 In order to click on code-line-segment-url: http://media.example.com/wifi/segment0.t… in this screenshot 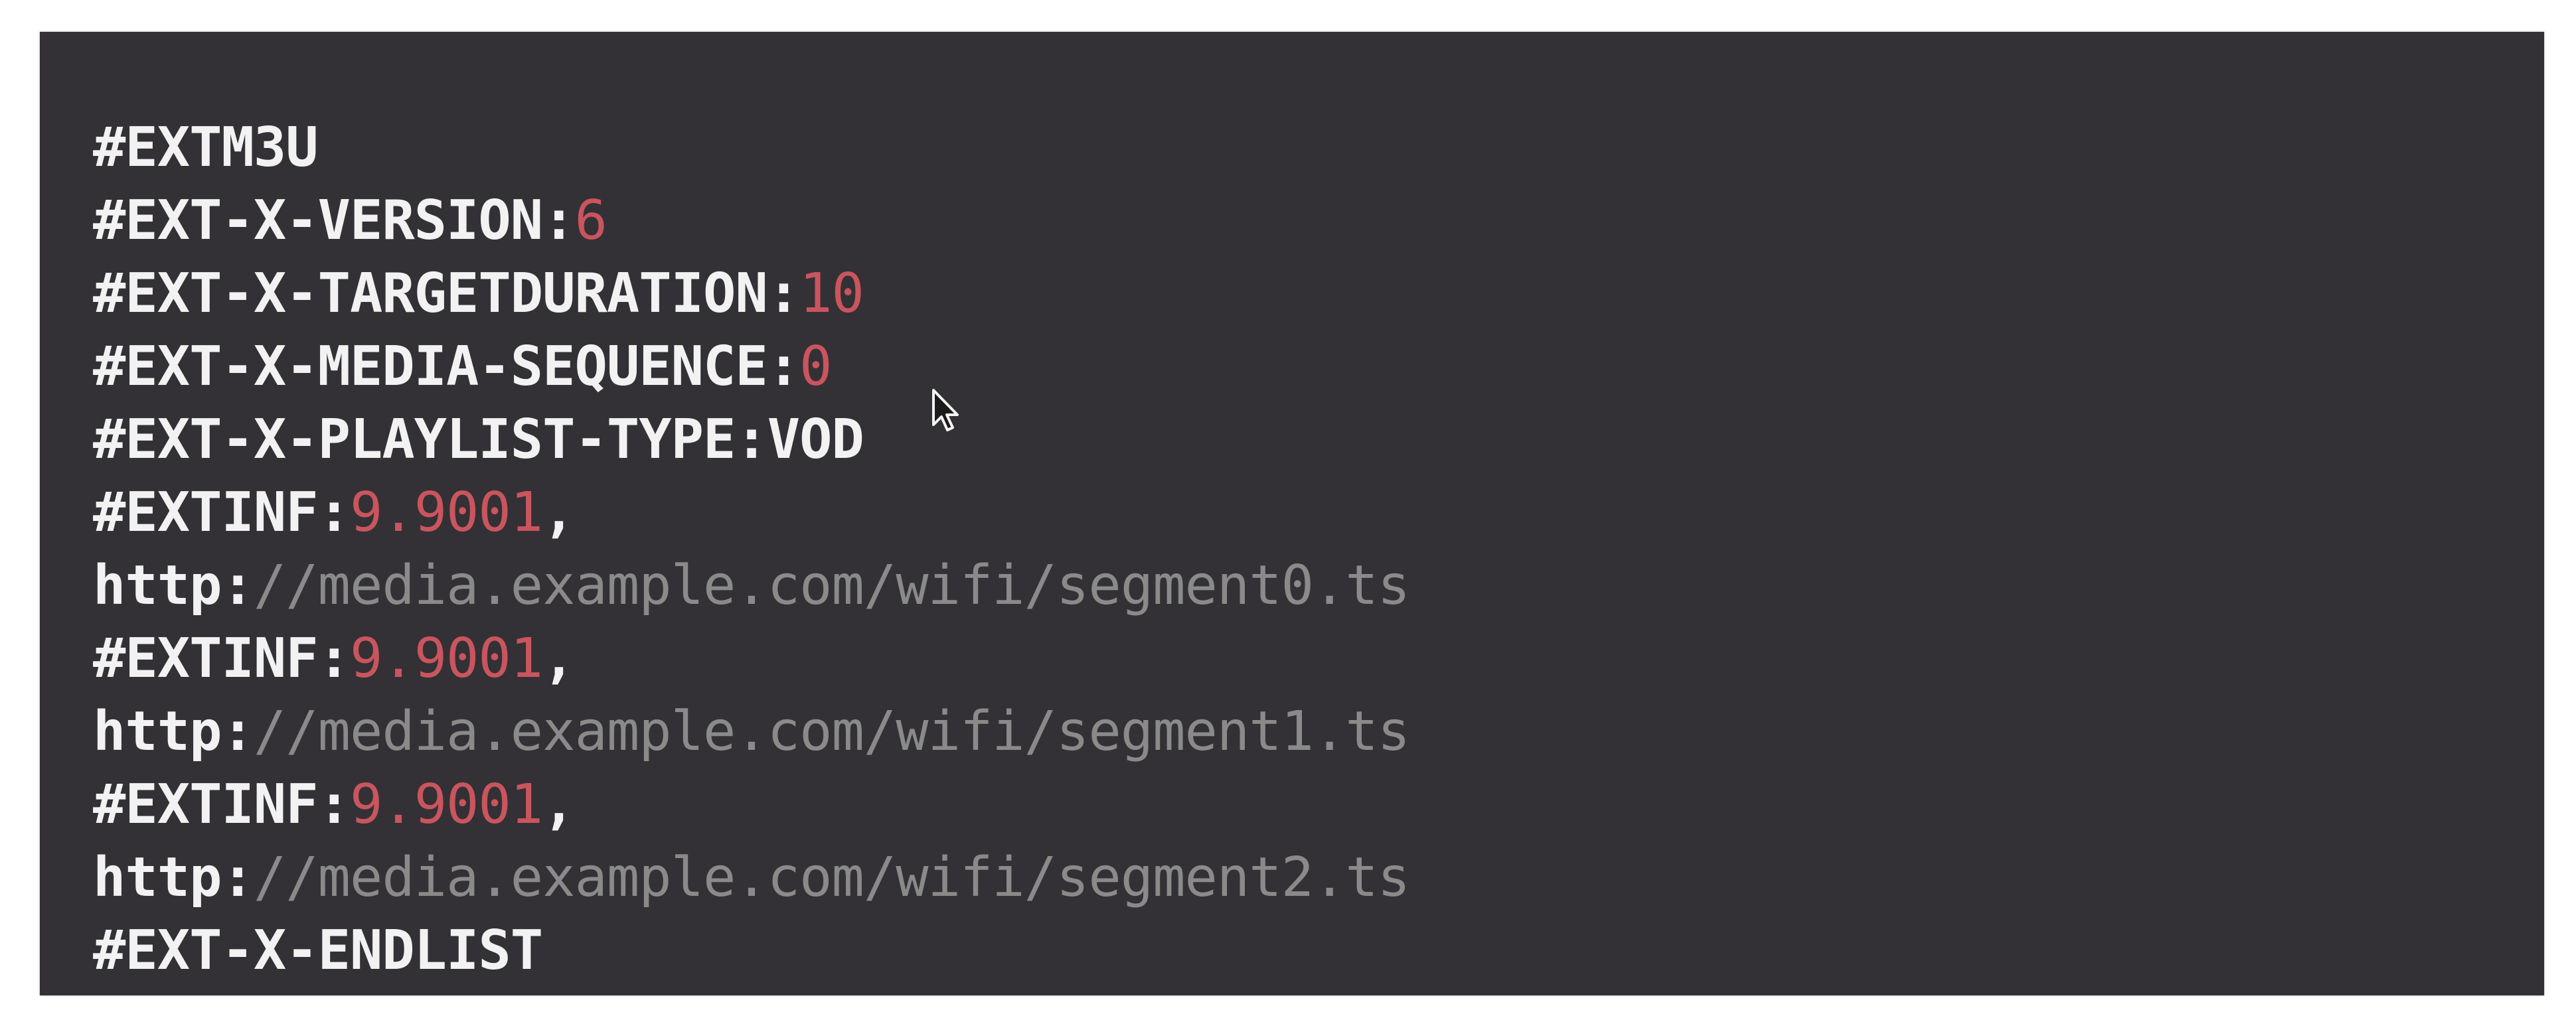, I will do `click(1318, 585)`.